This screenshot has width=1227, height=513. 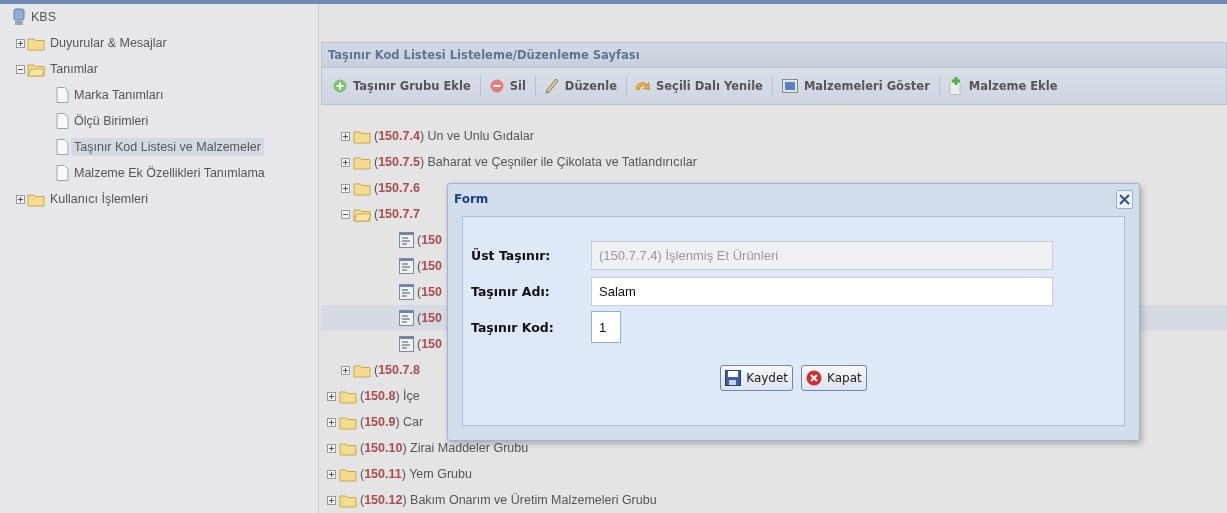 I want to click on field-label: Taşınır Kod:, so click(x=513, y=327).